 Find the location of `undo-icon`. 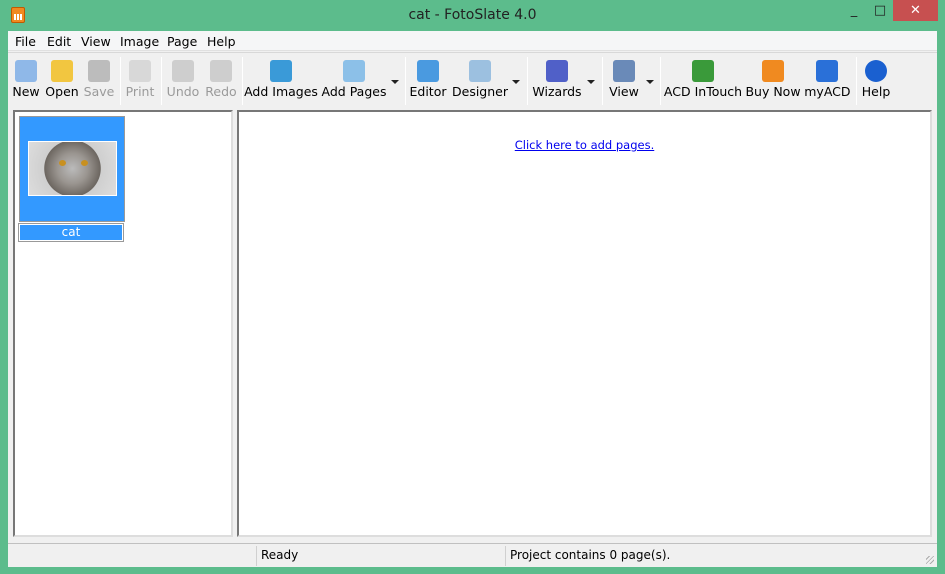

undo-icon is located at coordinates (183, 71).